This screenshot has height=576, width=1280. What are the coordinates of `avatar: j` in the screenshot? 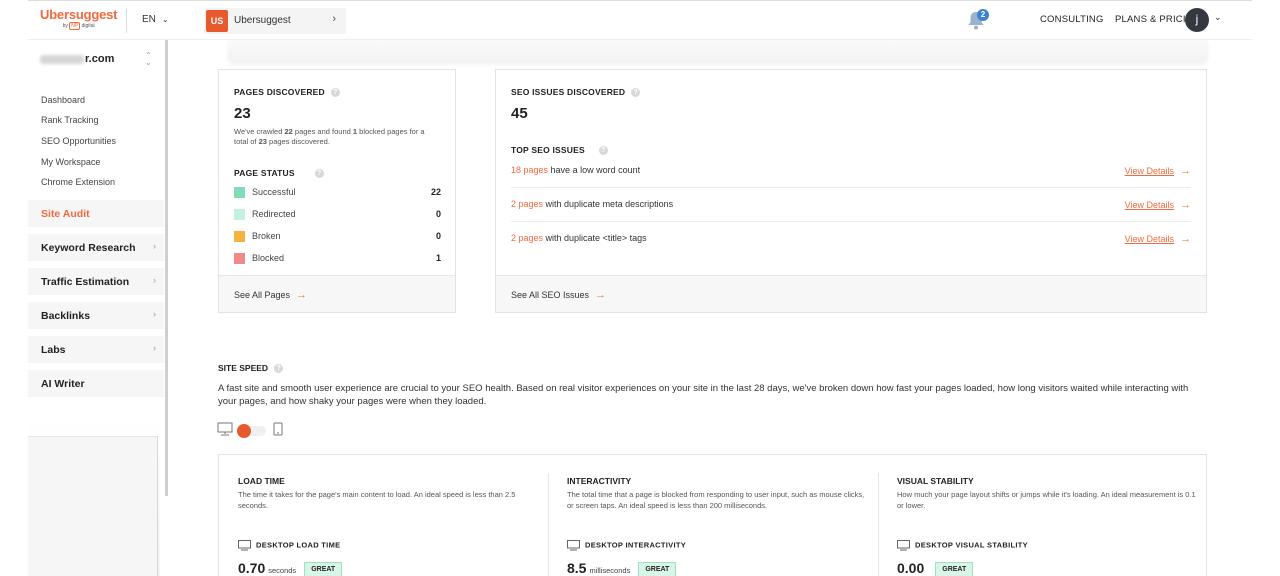 It's located at (1197, 20).